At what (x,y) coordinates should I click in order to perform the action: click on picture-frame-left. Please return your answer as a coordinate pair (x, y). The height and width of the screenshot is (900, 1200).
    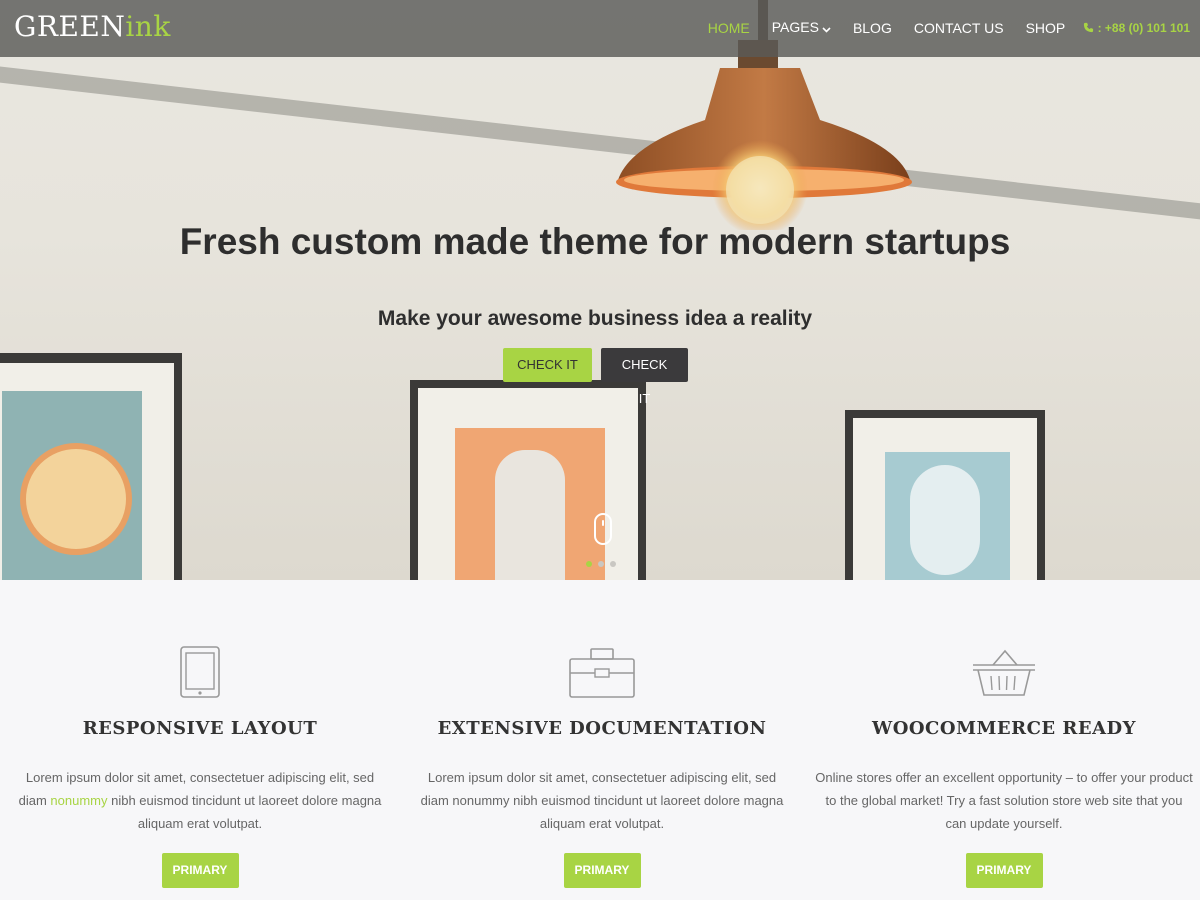
    Looking at the image, I should click on (91, 466).